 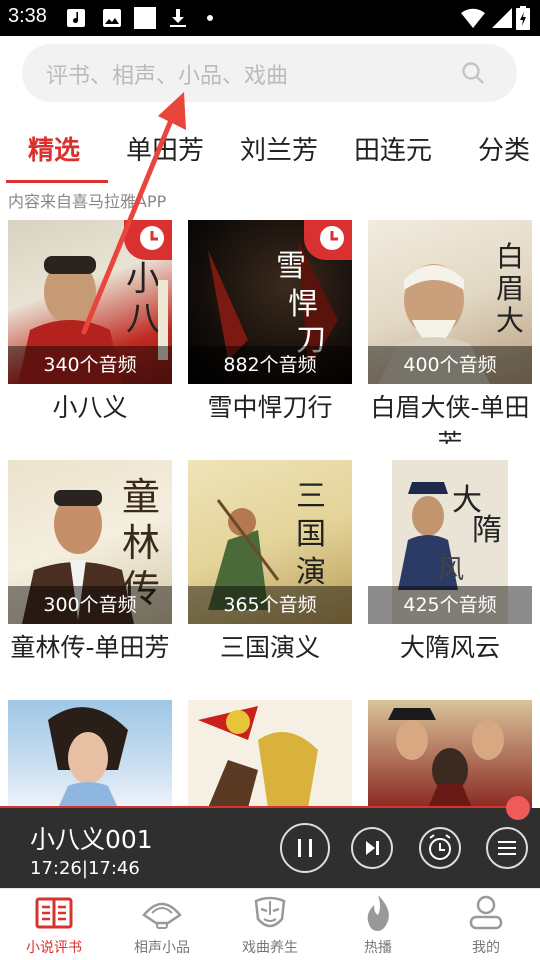 I want to click on category-tabs: 精选 单田芳 刘兰芳 田连元 分类, so click(x=270, y=151).